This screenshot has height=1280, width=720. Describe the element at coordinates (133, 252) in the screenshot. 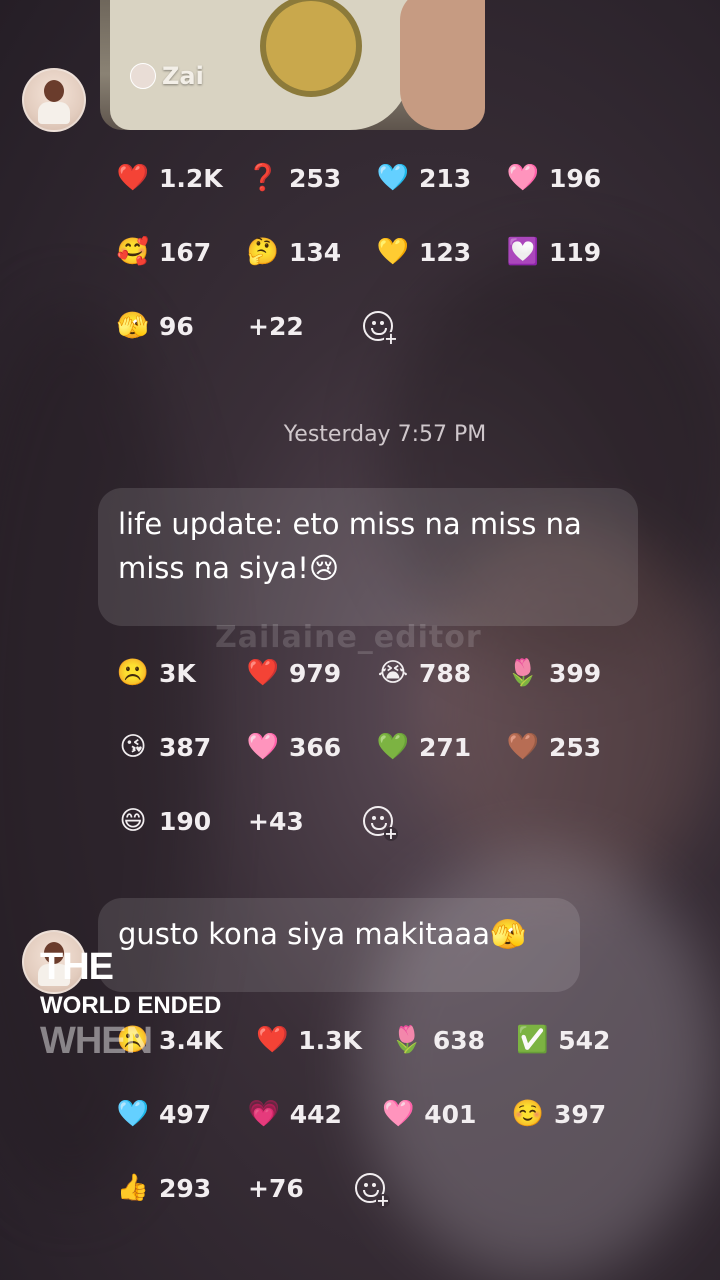

I see `smiling-hearts-face-icon: 🥰` at that location.